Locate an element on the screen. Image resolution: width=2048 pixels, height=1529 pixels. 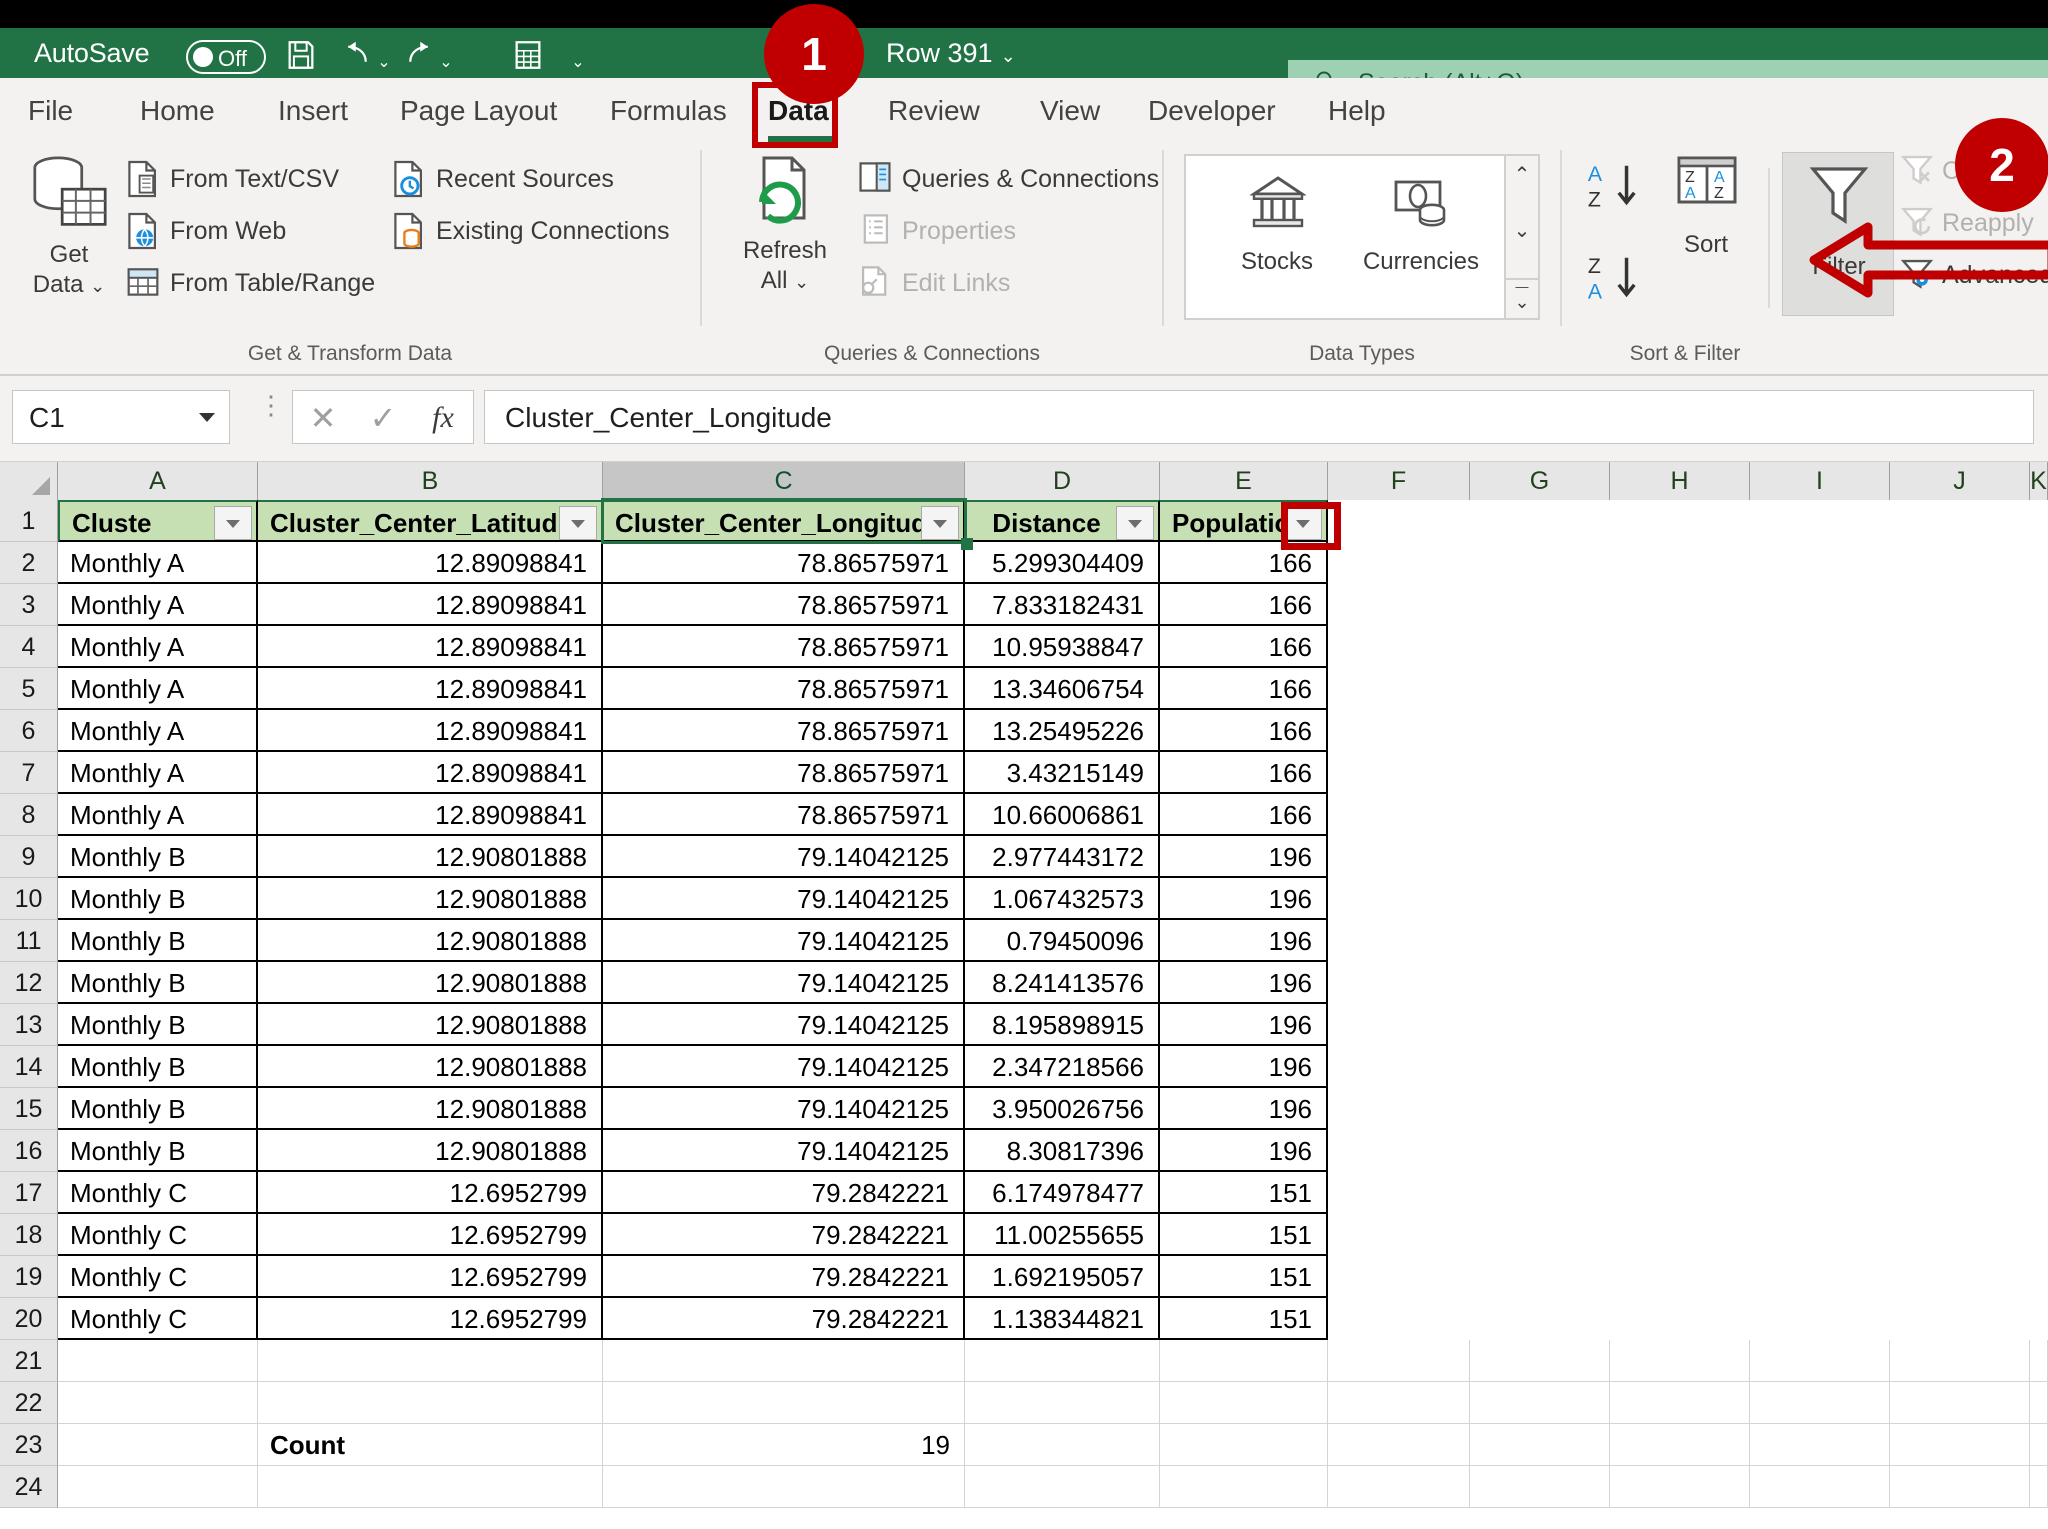
cell-E7: 166 is located at coordinates (1244, 773).